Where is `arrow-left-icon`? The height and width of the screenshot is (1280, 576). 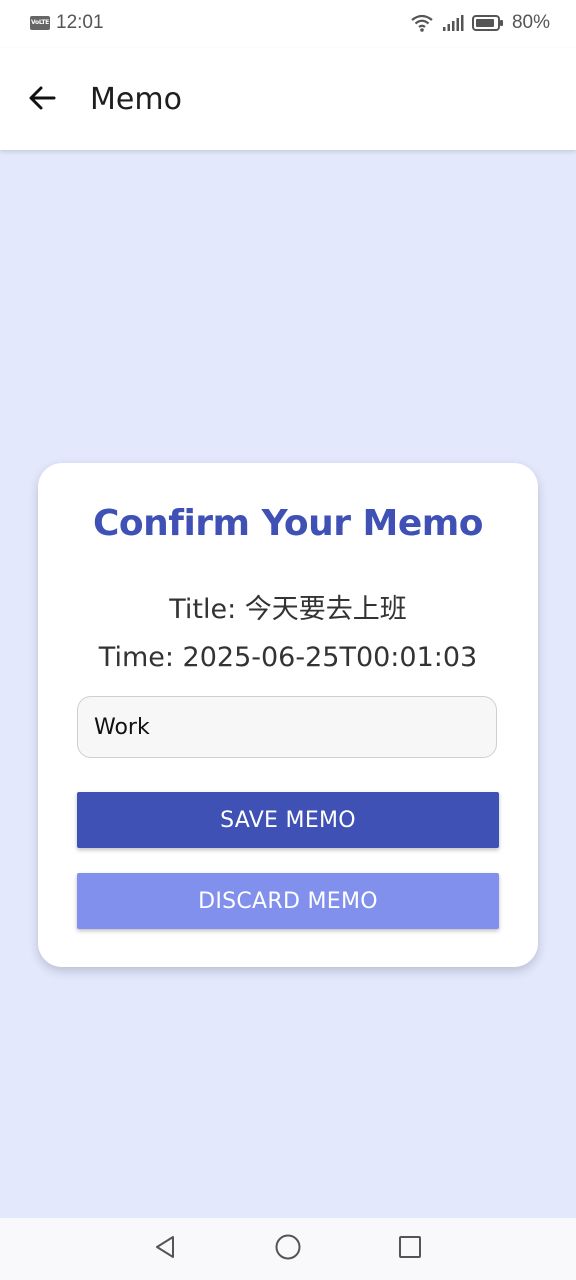 arrow-left-icon is located at coordinates (42, 100).